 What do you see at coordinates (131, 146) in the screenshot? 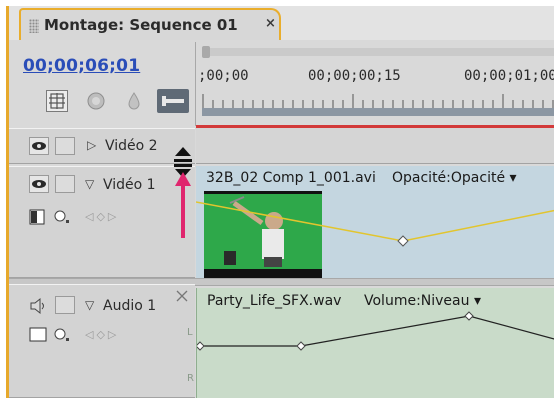
I see `track-name: Vidéo 2` at bounding box center [131, 146].